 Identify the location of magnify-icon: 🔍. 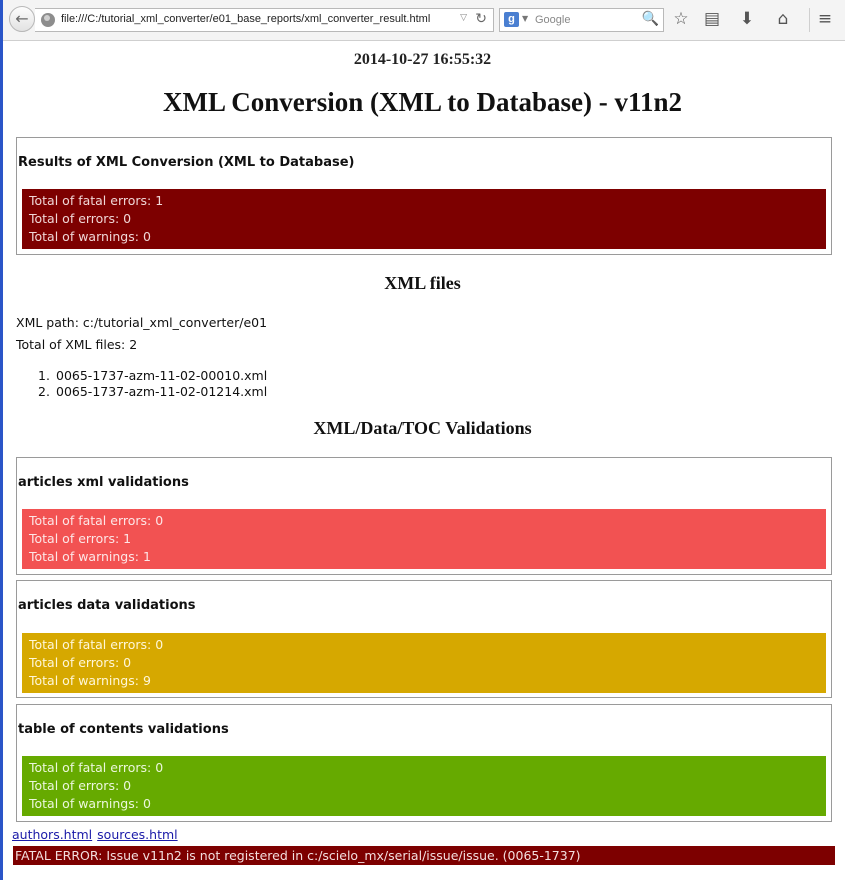
(650, 19).